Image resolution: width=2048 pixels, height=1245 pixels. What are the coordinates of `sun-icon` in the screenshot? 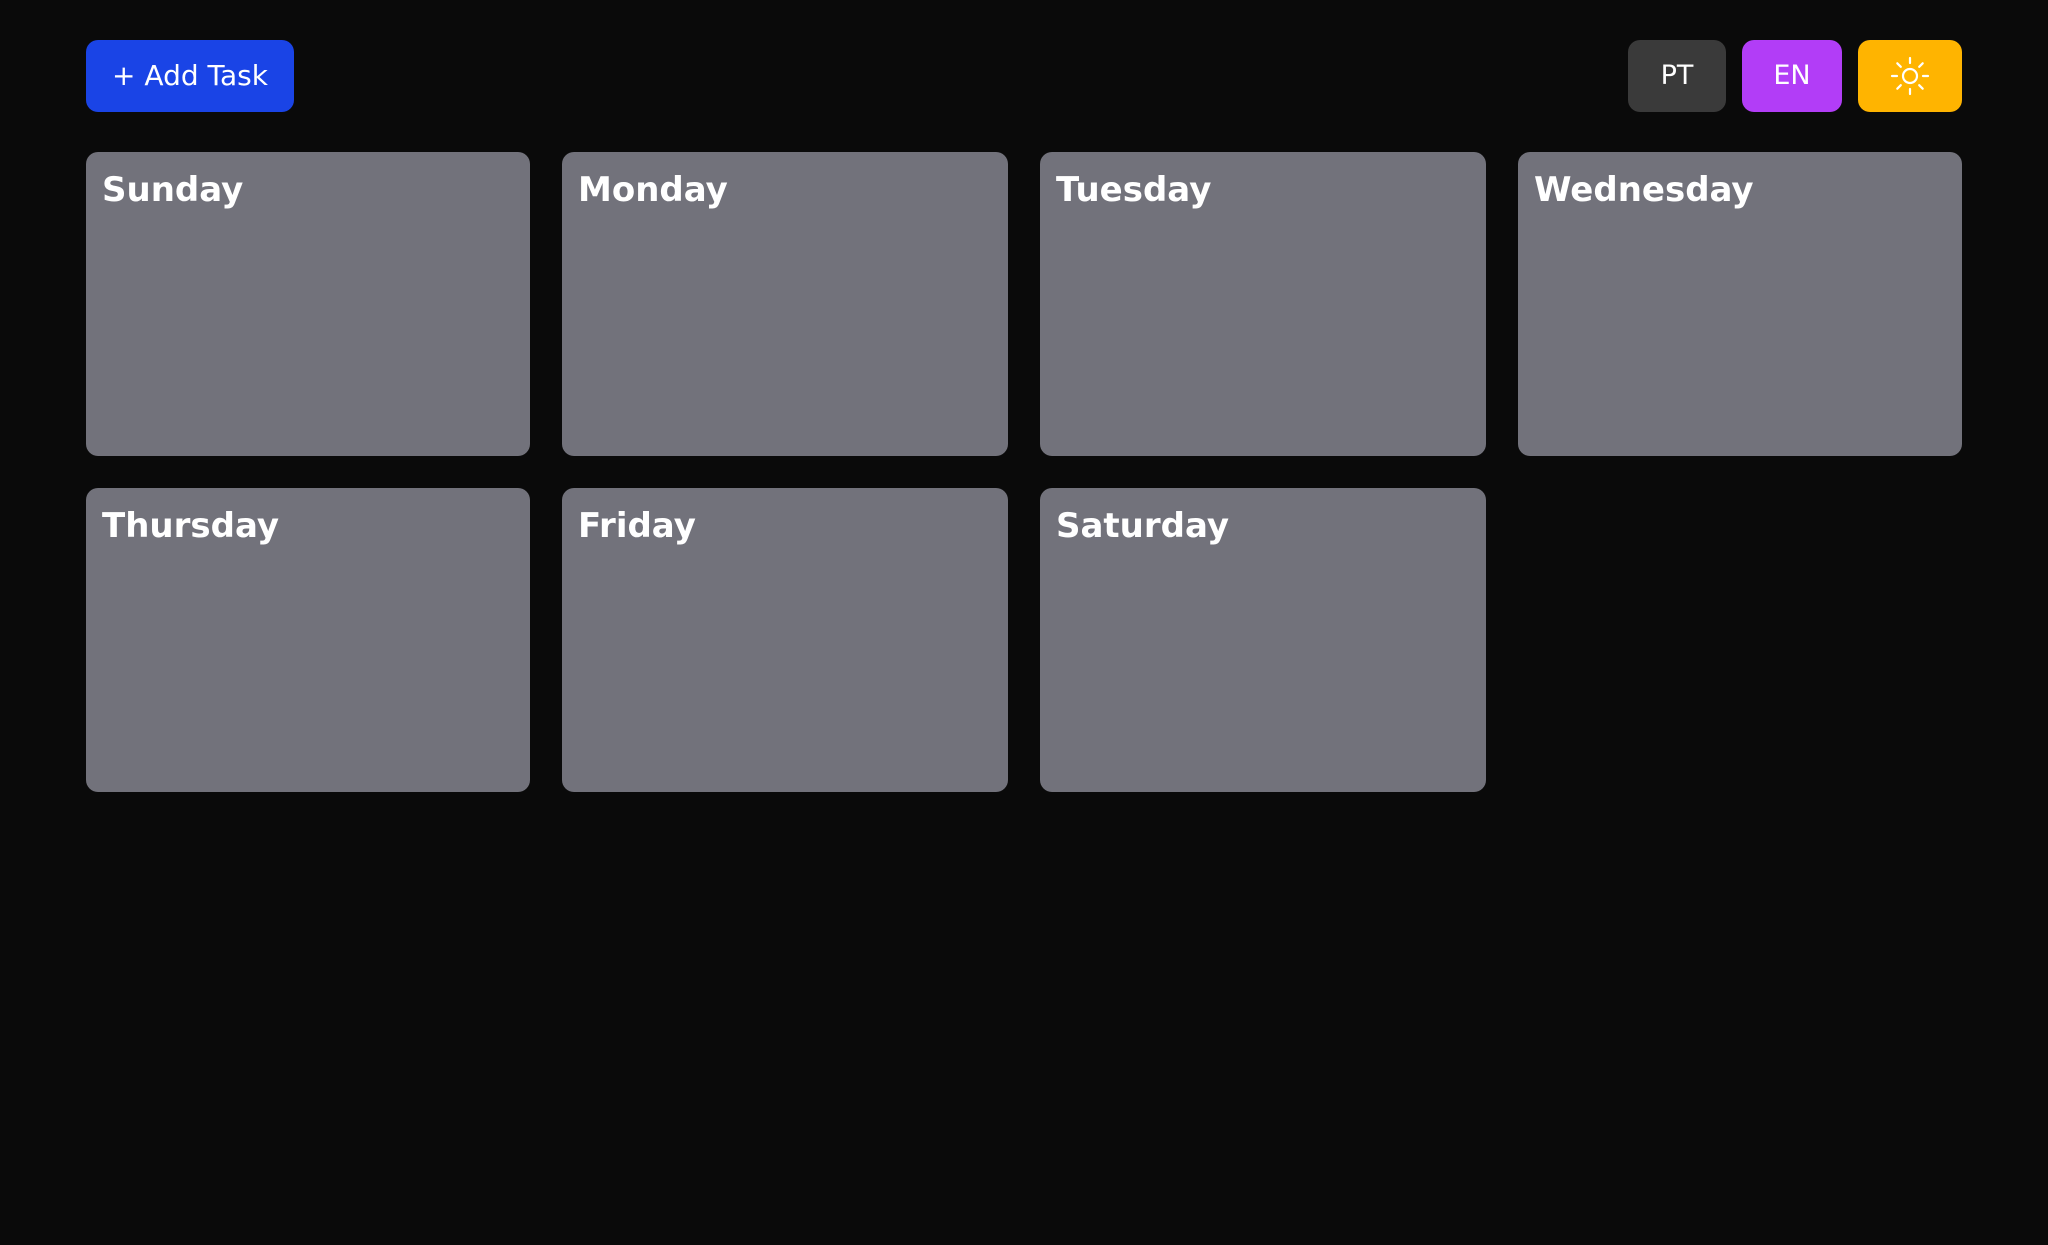 It's located at (1910, 76).